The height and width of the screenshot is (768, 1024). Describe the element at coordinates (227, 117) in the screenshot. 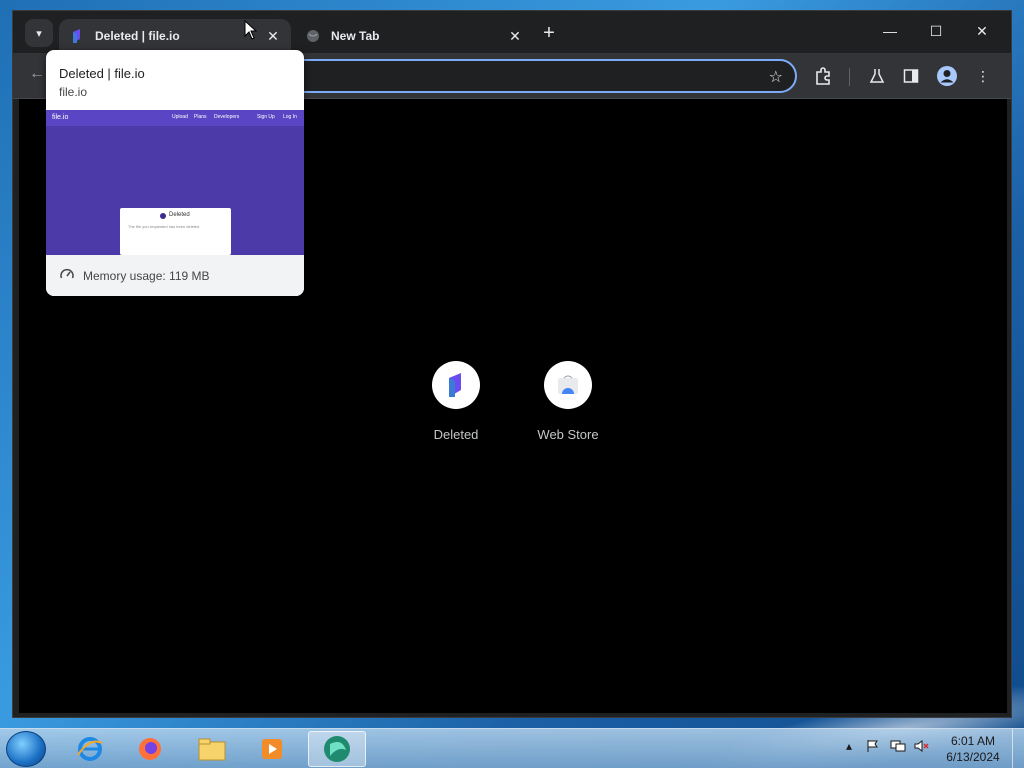

I see `thumbnail-nav-item: Developers` at that location.